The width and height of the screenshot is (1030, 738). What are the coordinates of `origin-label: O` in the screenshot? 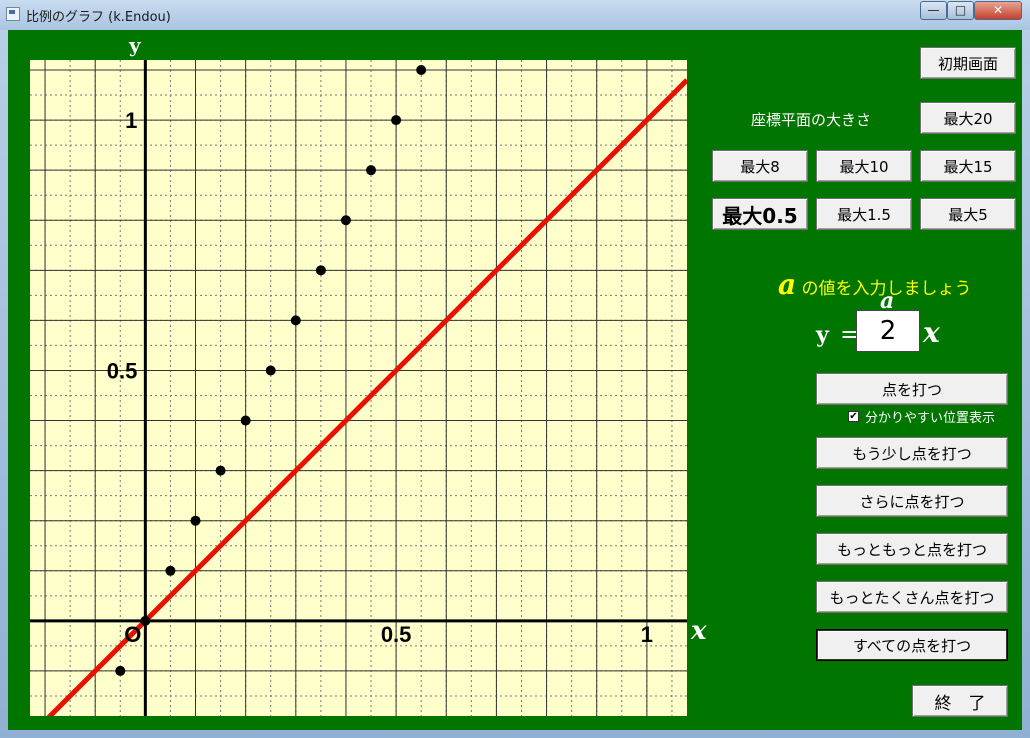 It's located at (132, 634).